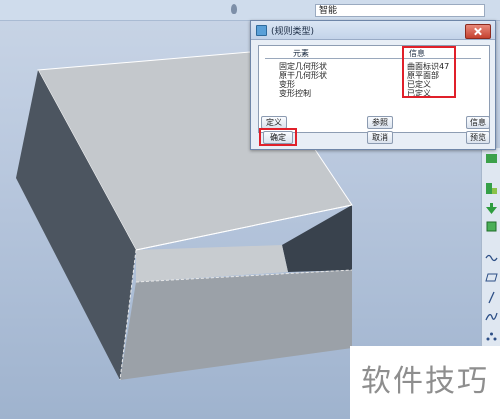 Image resolution: width=500 pixels, height=419 pixels. What do you see at coordinates (491, 297) in the screenshot?
I see `line-icon` at bounding box center [491, 297].